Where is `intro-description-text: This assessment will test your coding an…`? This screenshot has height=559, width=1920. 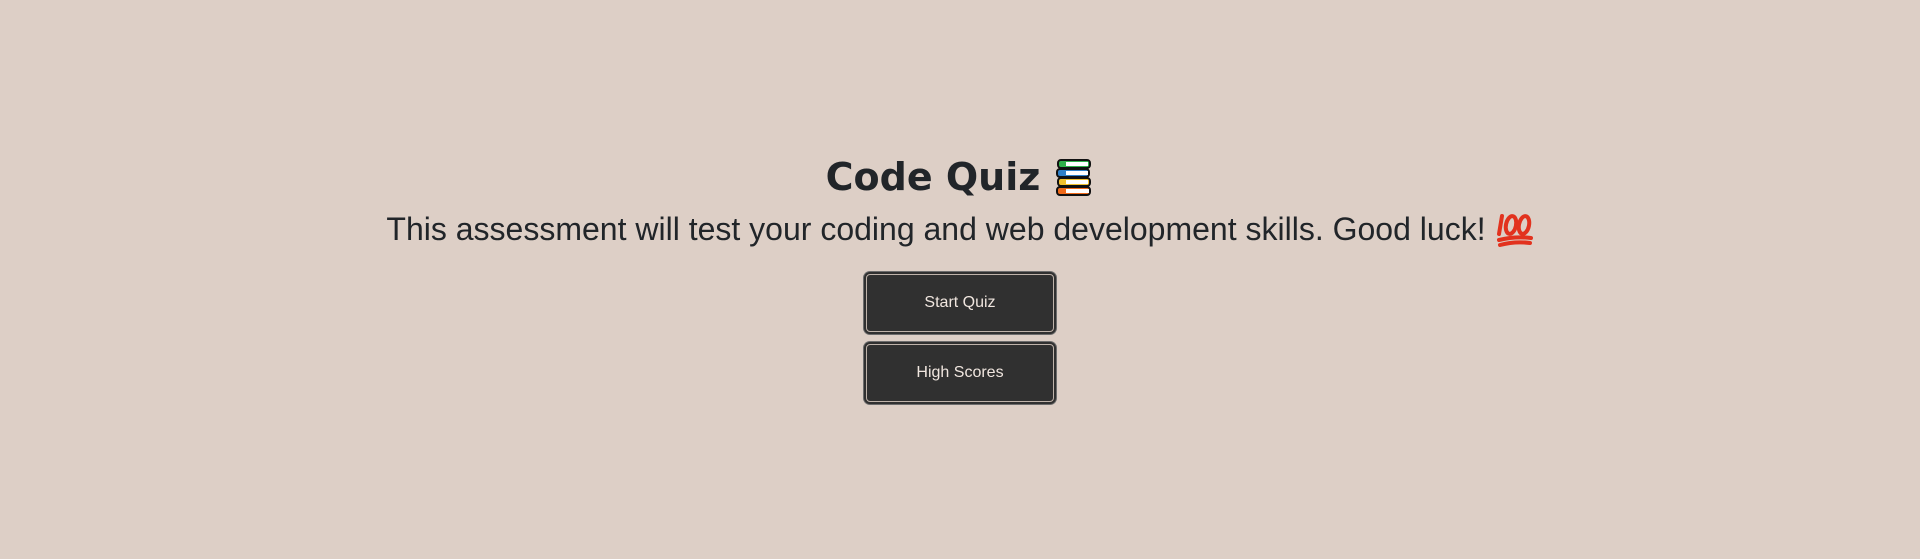
intro-description-text: This assessment will test your coding an… is located at coordinates (936, 229).